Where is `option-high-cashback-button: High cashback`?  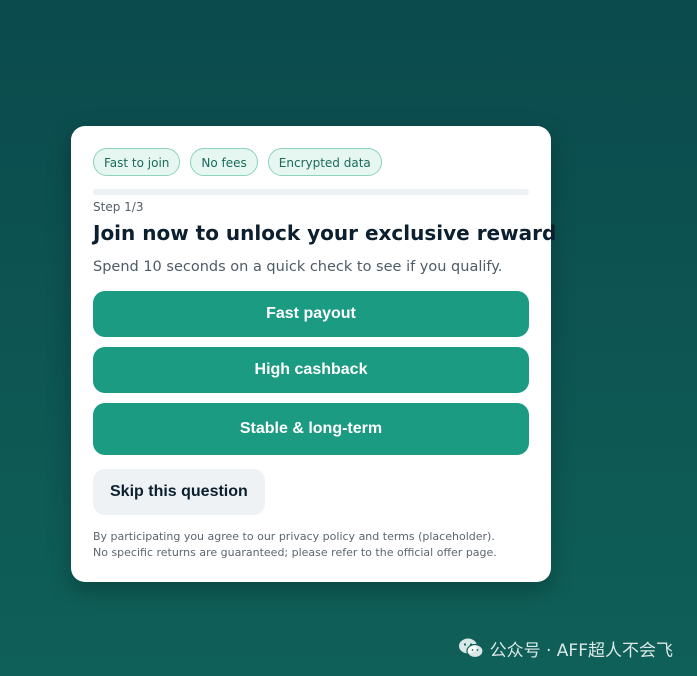 option-high-cashback-button: High cashback is located at coordinates (311, 370).